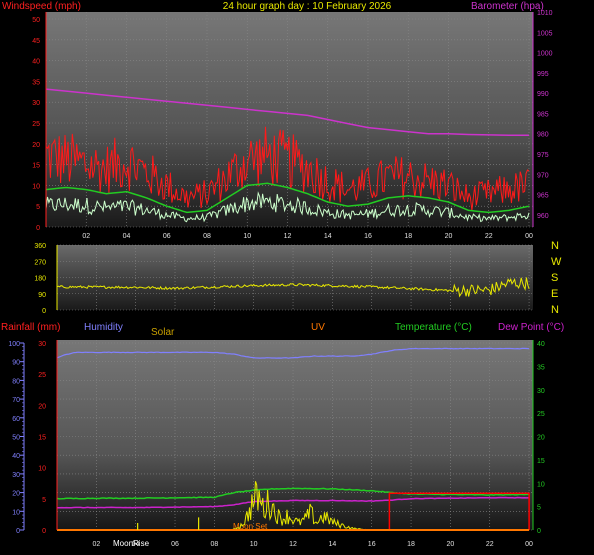 The width and height of the screenshot is (594, 555). I want to click on temp-x-tick-label: 18, so click(411, 544).